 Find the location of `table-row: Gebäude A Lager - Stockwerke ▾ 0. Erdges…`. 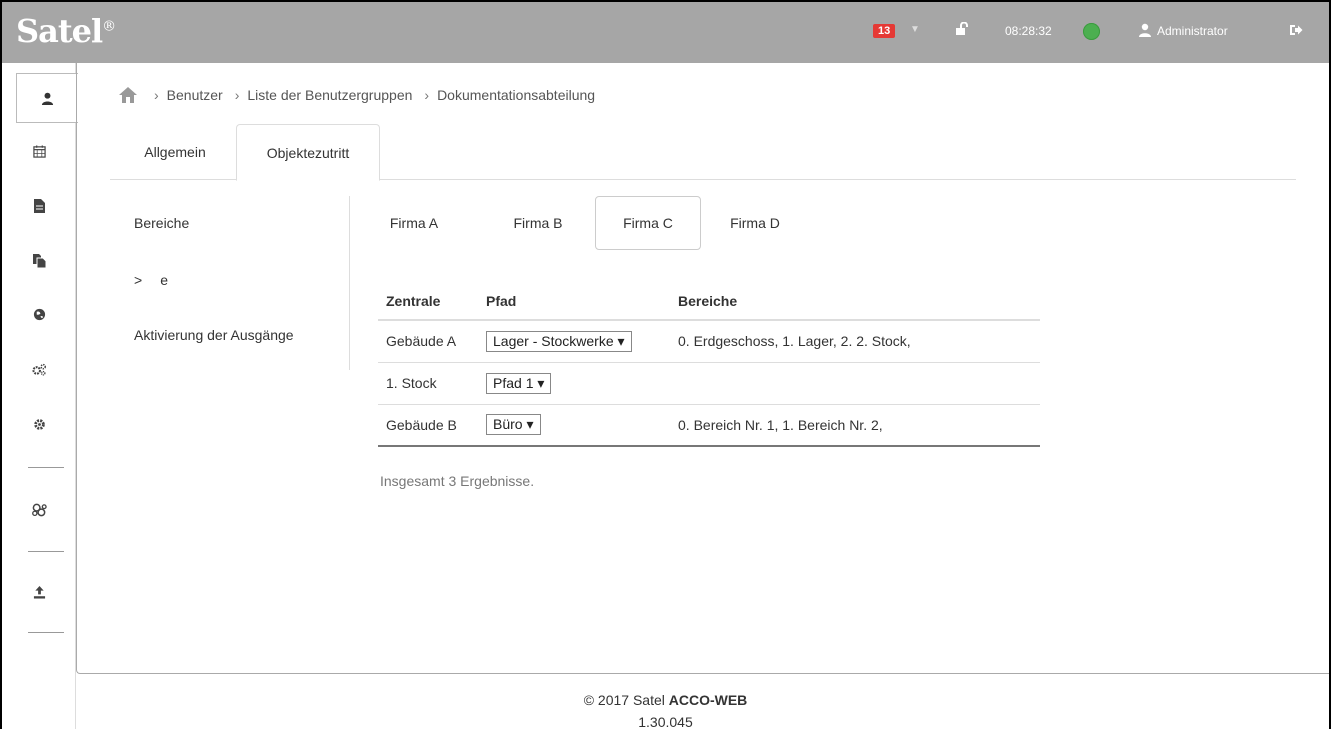

table-row: Gebäude A Lager - Stockwerke ▾ 0. Erdges… is located at coordinates (709, 341).